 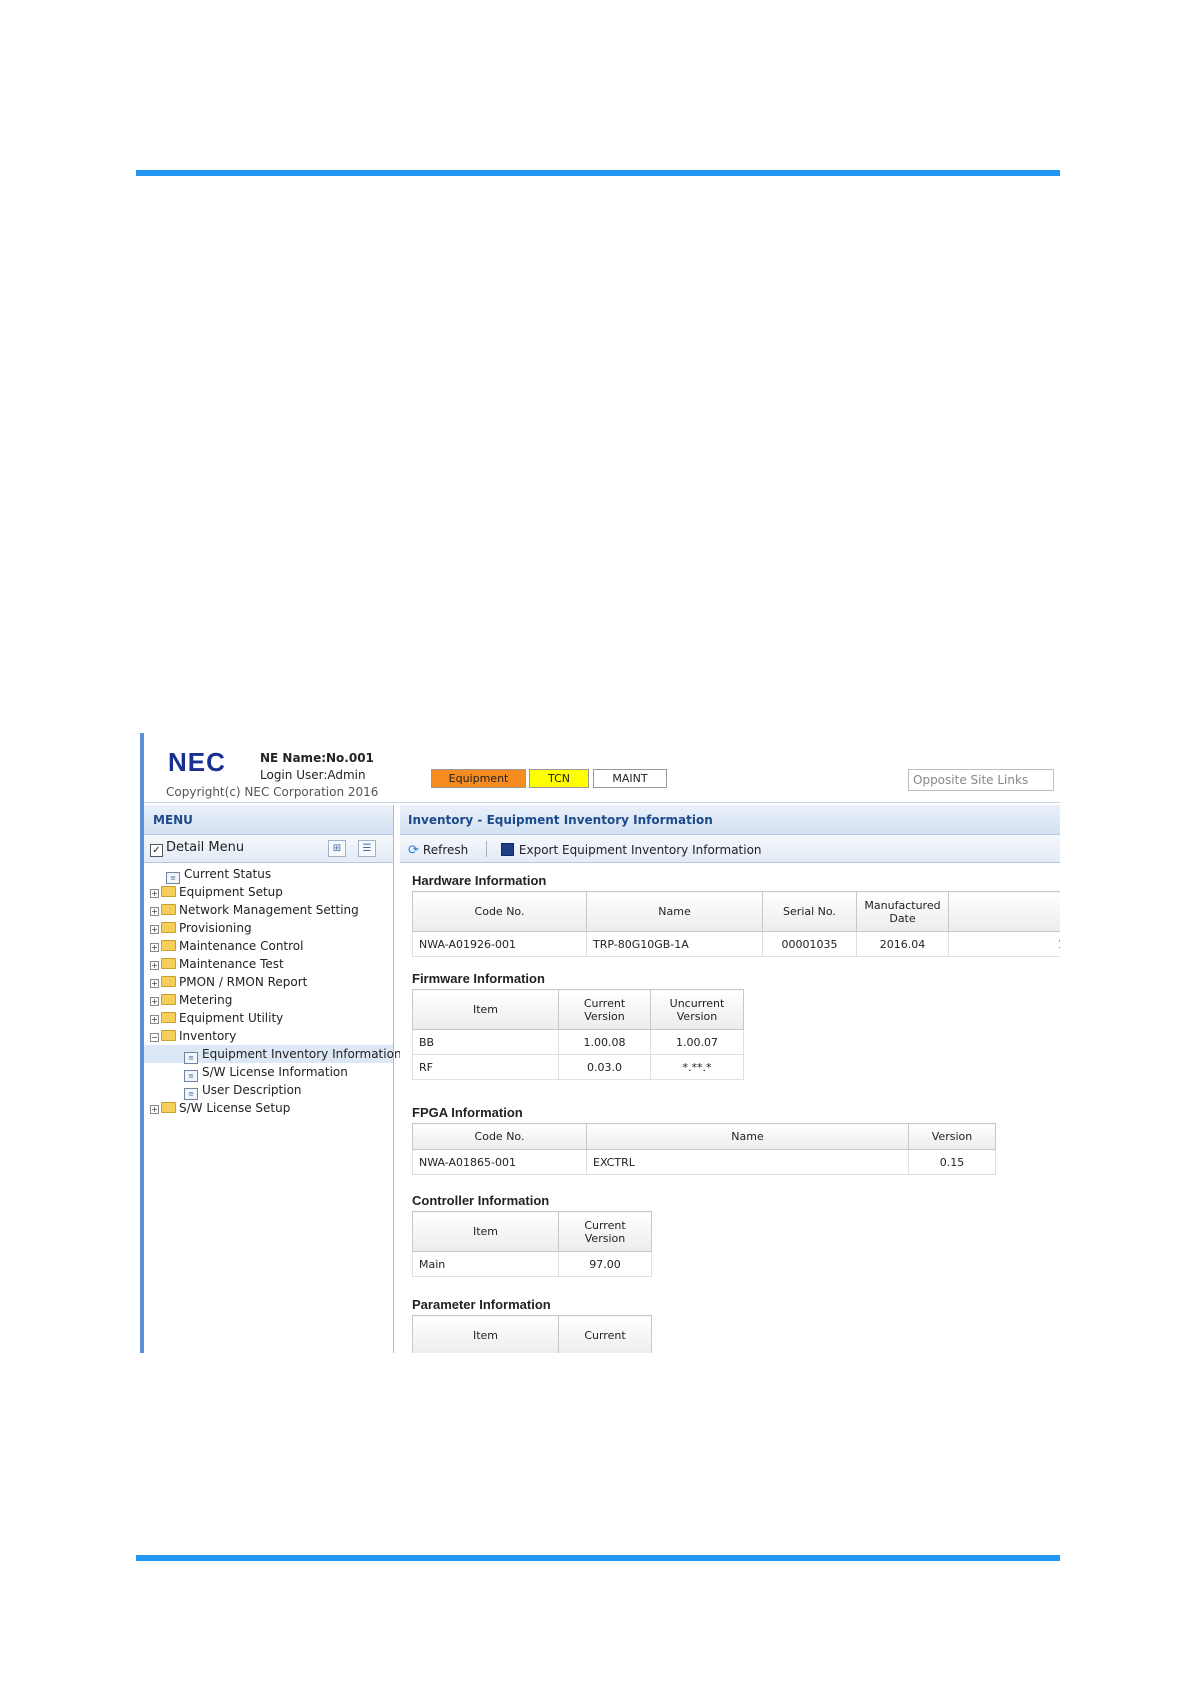 I want to click on detail-menu-checkbox: ✓, so click(x=156, y=850).